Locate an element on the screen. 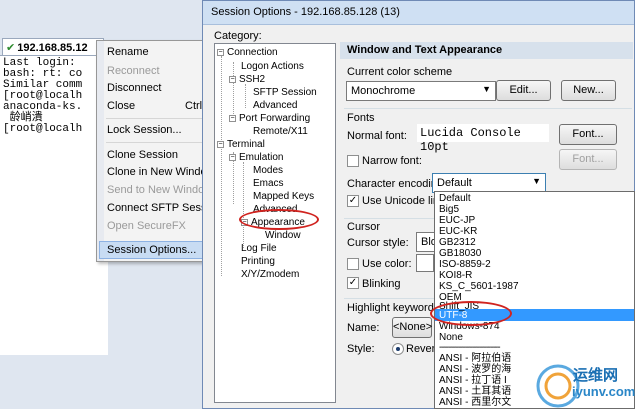  menu-item-clone-new-window: Clone in New Windo is located at coordinates (161, 174).